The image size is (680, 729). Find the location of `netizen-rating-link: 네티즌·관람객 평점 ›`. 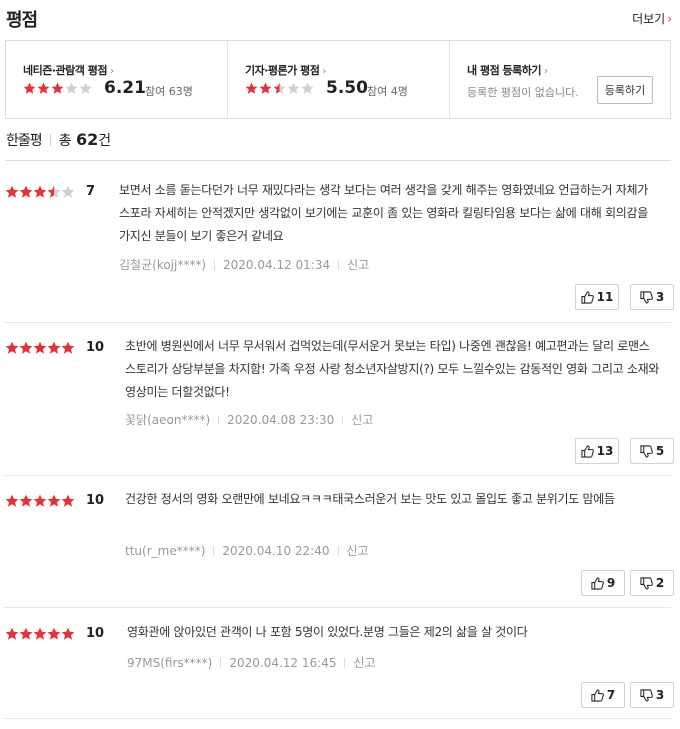

netizen-rating-link: 네티즌·관람객 평점 › is located at coordinates (68, 70).